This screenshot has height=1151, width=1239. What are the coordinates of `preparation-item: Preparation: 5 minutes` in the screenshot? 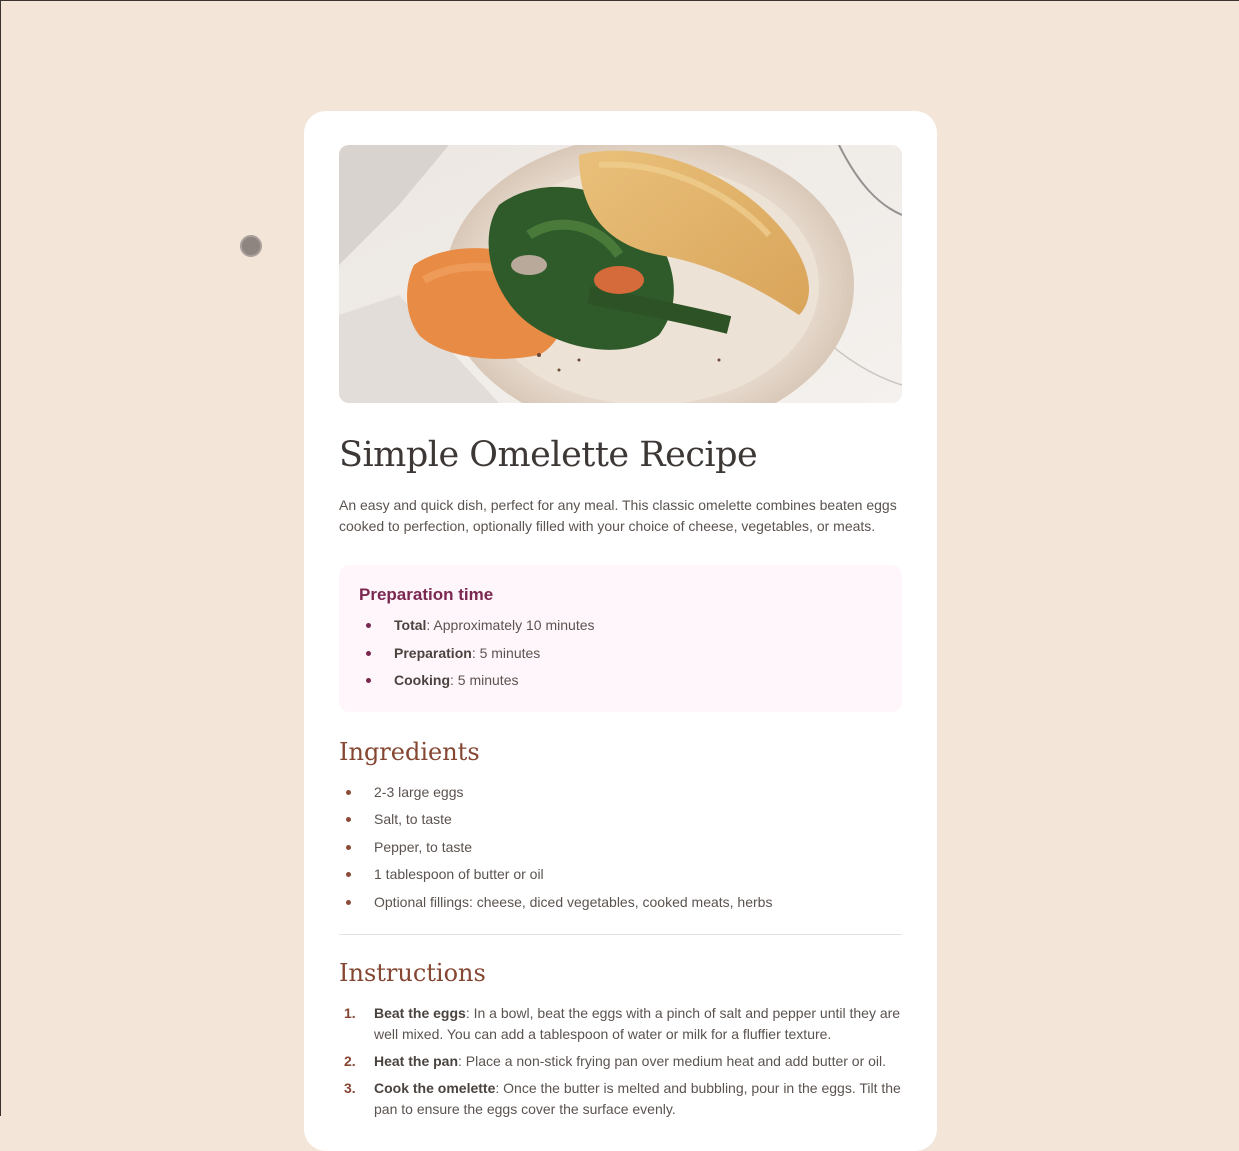 It's located at (620, 653).